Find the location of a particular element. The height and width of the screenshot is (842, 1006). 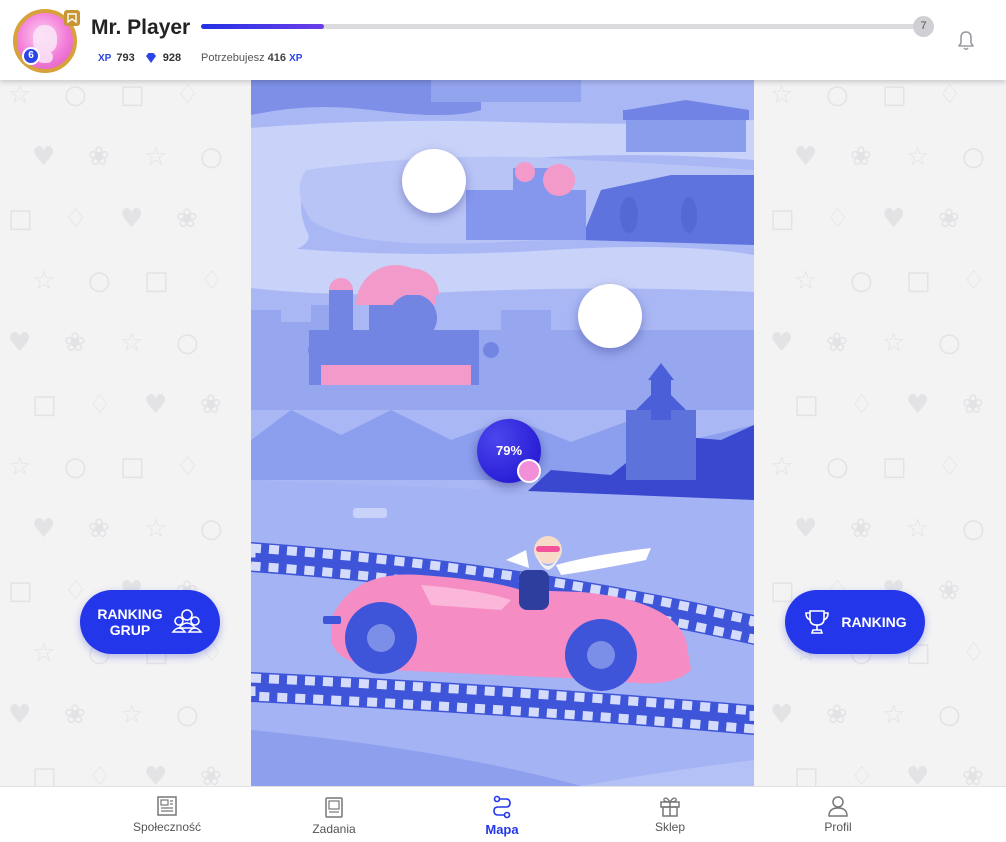

current-map-node: 79% is located at coordinates (509, 451).